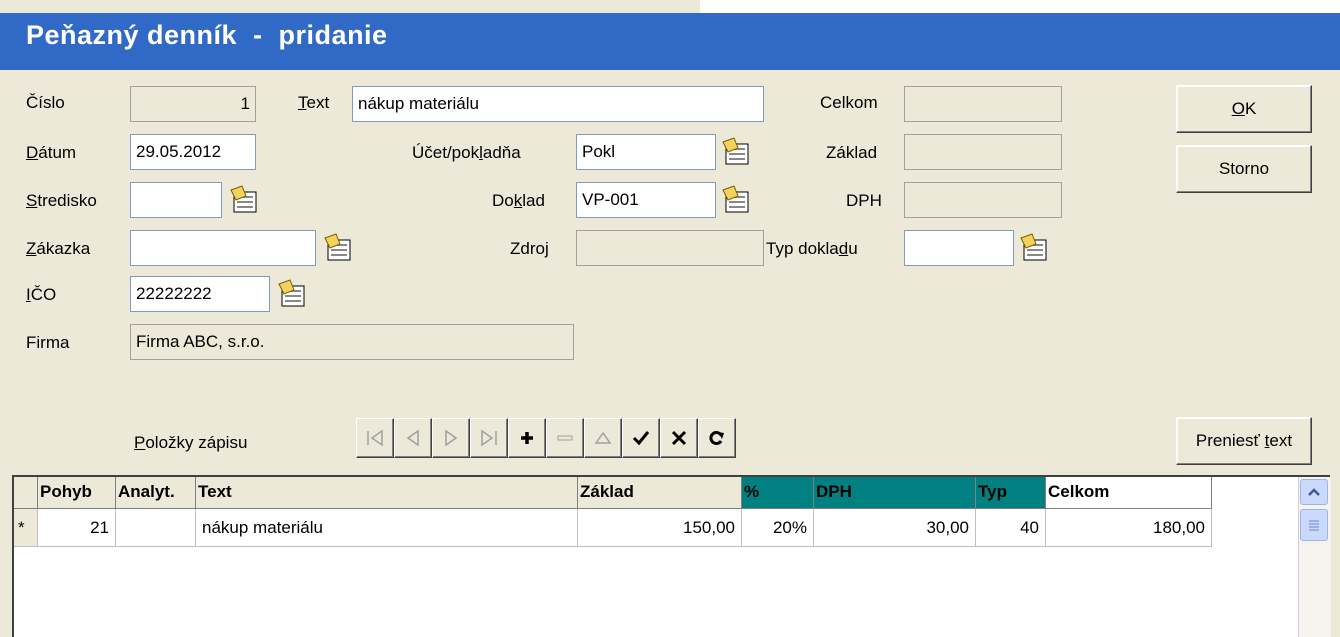 The image size is (1340, 637). What do you see at coordinates (778, 493) in the screenshot?
I see `grid-header-percent: %` at bounding box center [778, 493].